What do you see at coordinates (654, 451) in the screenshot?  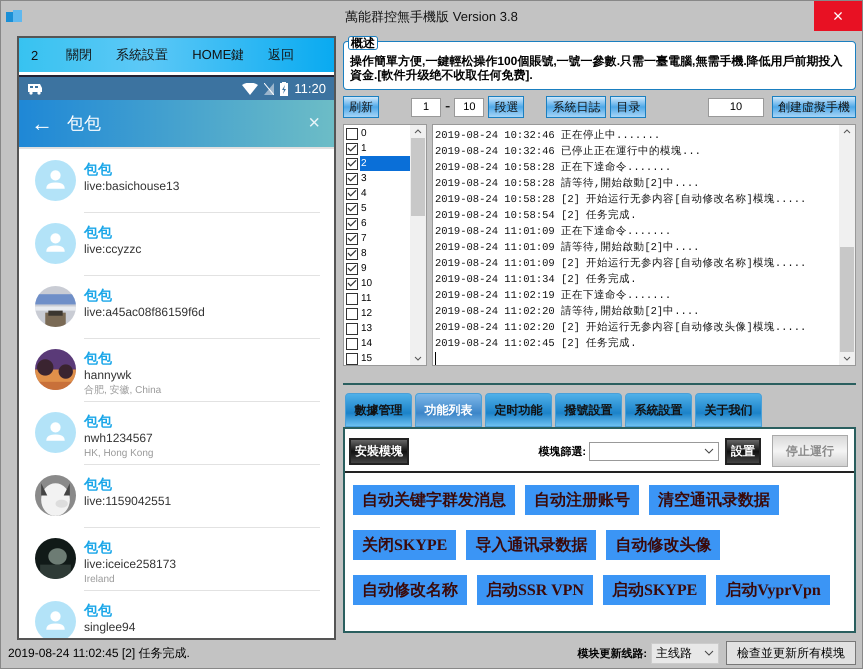 I see `filter-dropdown` at bounding box center [654, 451].